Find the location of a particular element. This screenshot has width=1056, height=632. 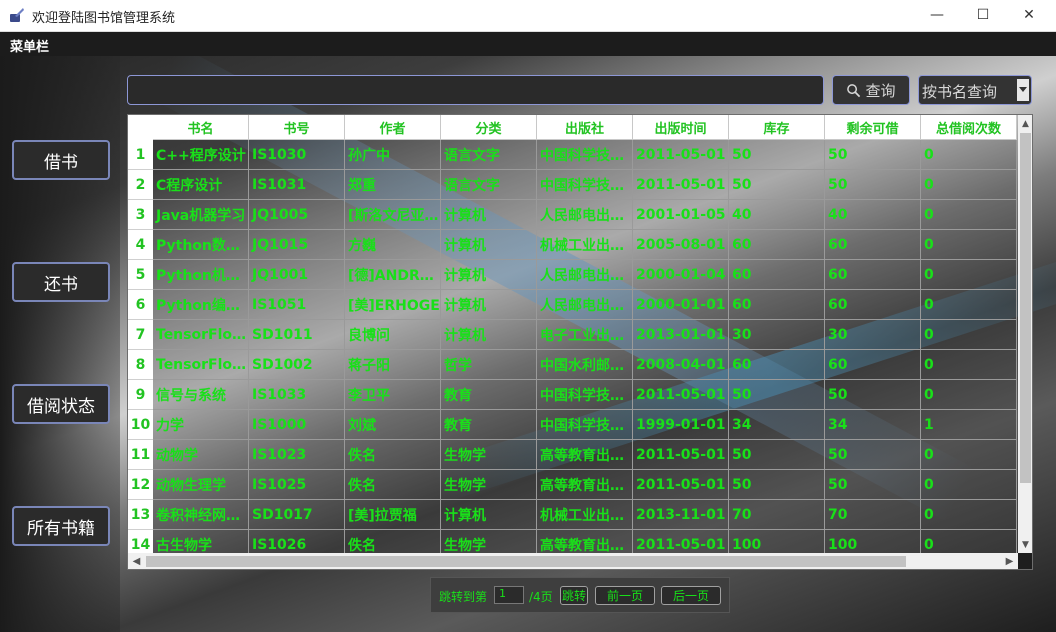

table-cell: IS1030 is located at coordinates (297, 155).